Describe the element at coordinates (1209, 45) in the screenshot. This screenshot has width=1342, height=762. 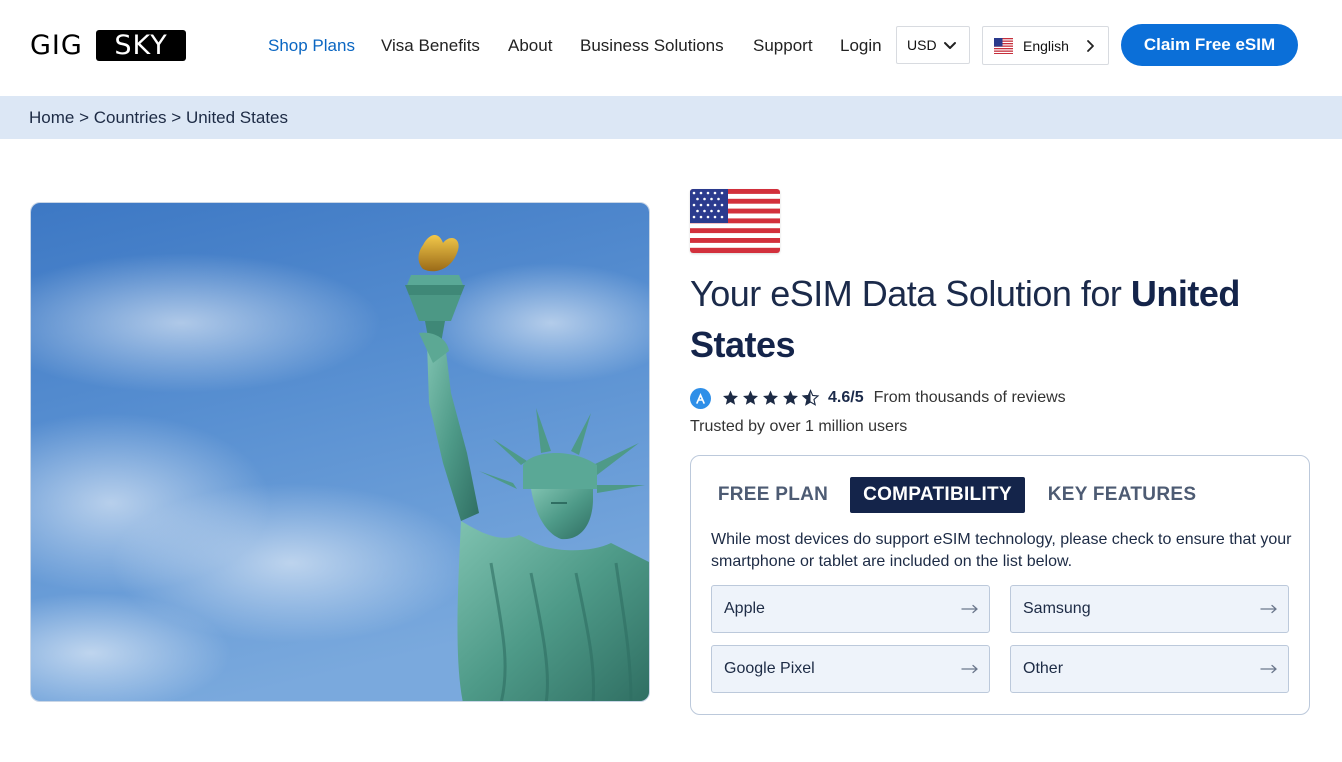
I see `claim-free-esim-button: Claim Free eSIM` at that location.